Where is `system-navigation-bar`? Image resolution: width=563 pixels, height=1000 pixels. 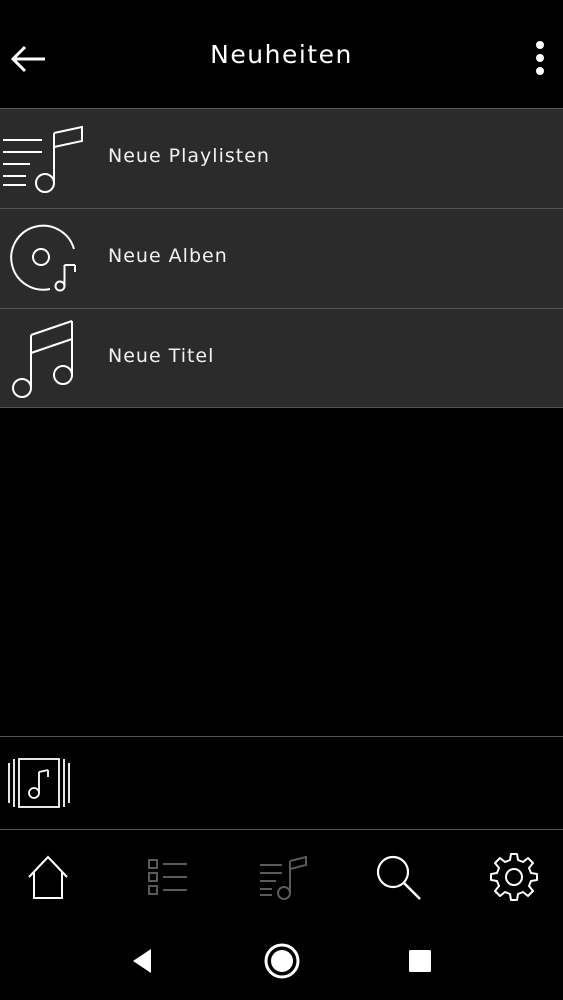
system-navigation-bar is located at coordinates (281, 961).